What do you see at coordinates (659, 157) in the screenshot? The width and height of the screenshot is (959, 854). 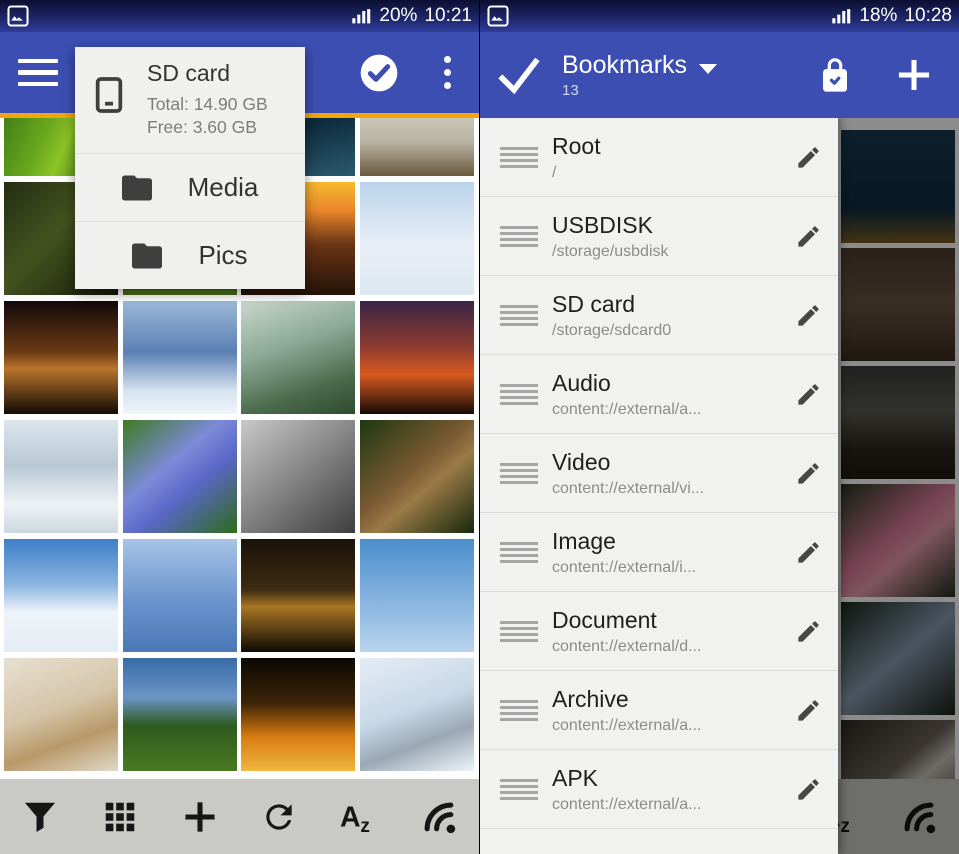 I see `bookmark-item-root: Root /` at bounding box center [659, 157].